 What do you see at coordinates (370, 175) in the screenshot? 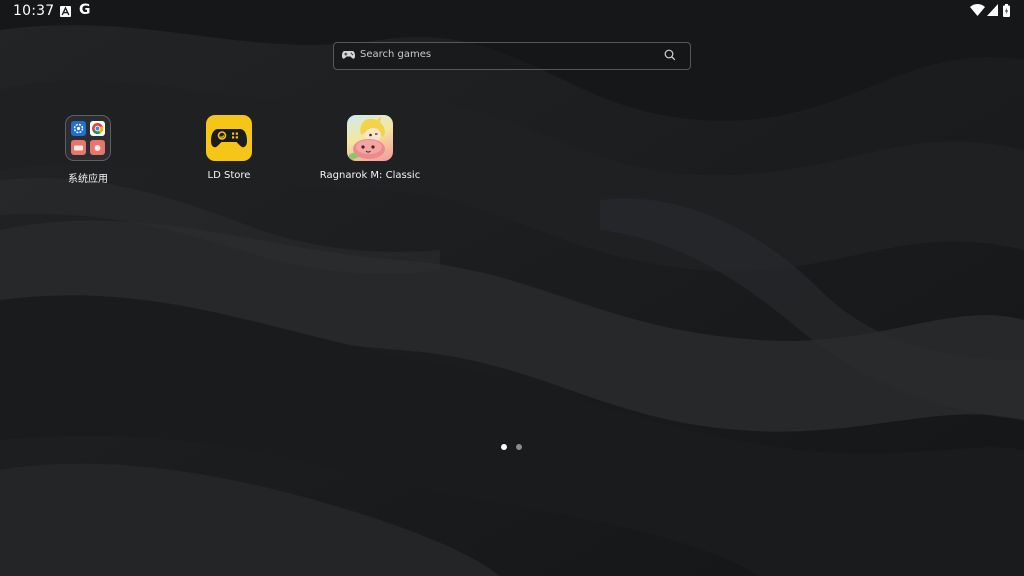
I see `app-label: Ragnarok M: Classic` at bounding box center [370, 175].